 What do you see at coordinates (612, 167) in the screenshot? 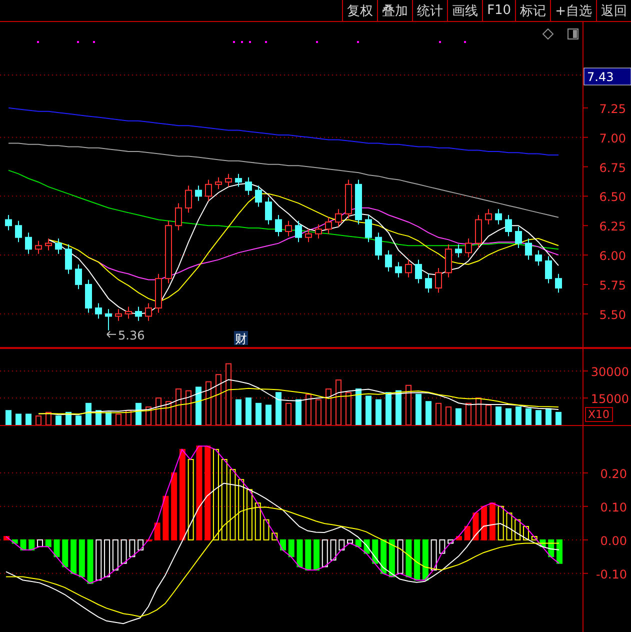
I see `axis-label: 6.75` at bounding box center [612, 167].